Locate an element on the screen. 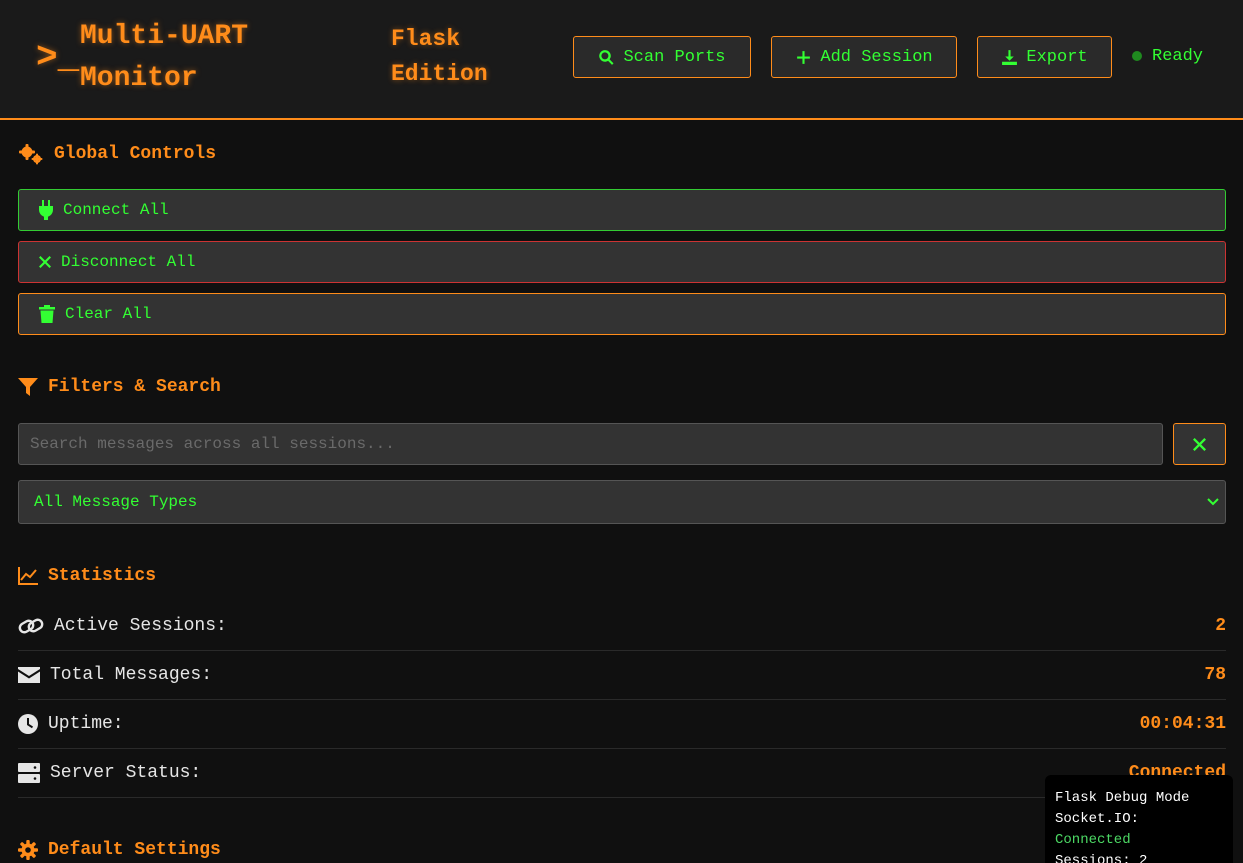  debug-sessions-count: 2 is located at coordinates (1143, 858).